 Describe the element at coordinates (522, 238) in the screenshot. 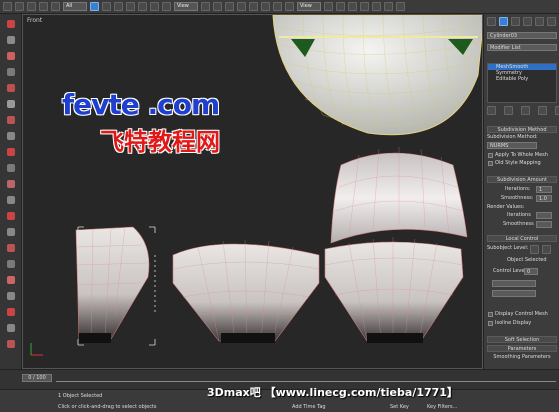

I see `rollout-local-control: Local Control` at that location.